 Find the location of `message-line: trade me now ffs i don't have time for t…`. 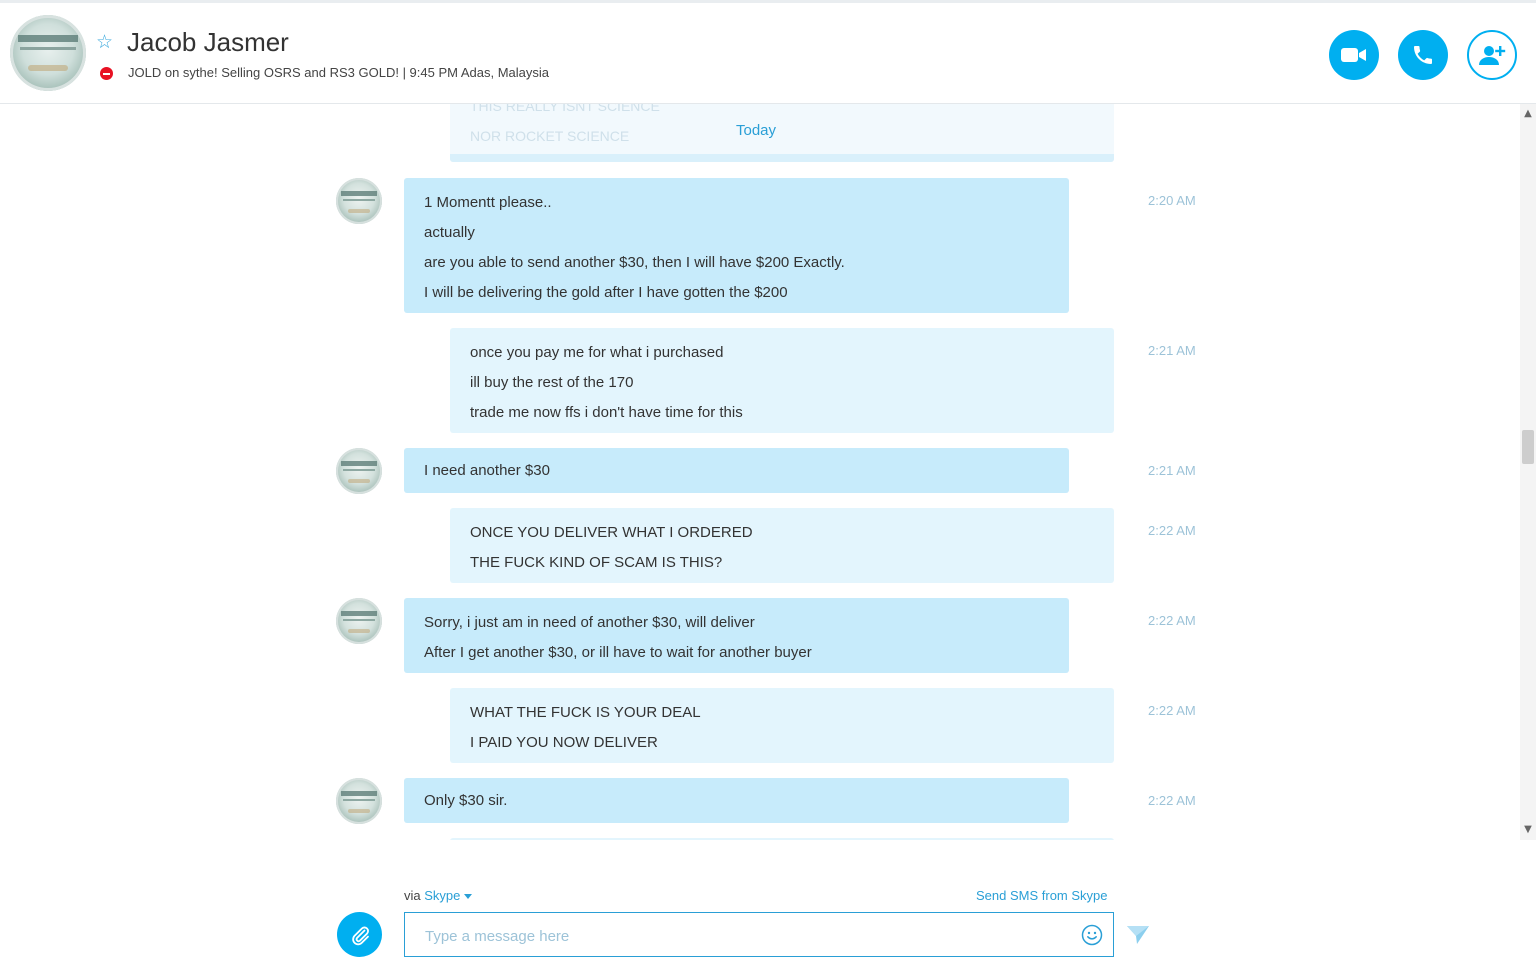

message-line: trade me now ffs i don't have time for t… is located at coordinates (606, 412).